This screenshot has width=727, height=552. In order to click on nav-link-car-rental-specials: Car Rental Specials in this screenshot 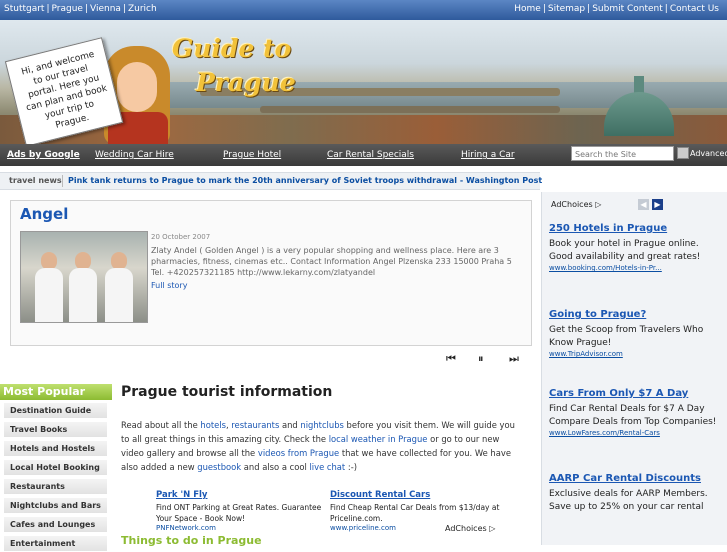, I will do `click(370, 155)`.